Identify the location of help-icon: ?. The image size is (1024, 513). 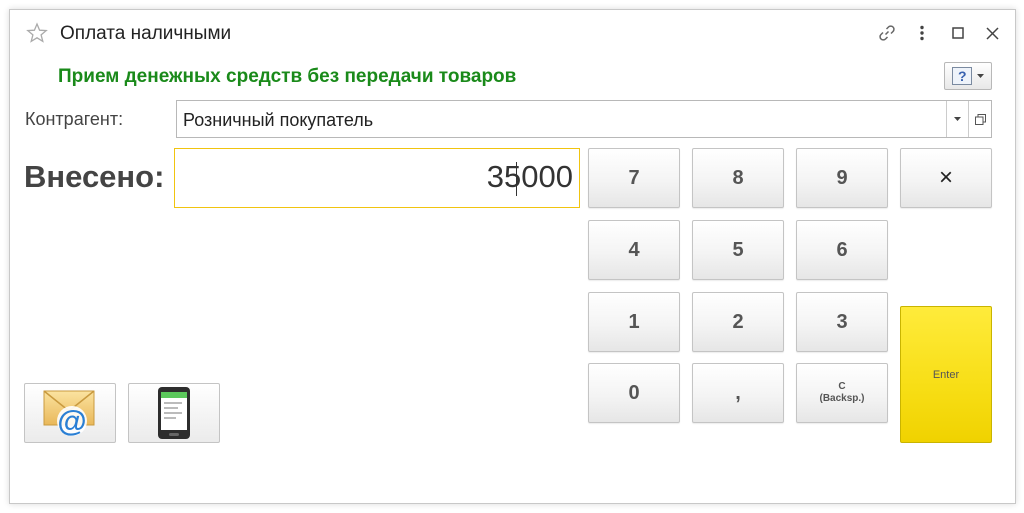
(962, 76).